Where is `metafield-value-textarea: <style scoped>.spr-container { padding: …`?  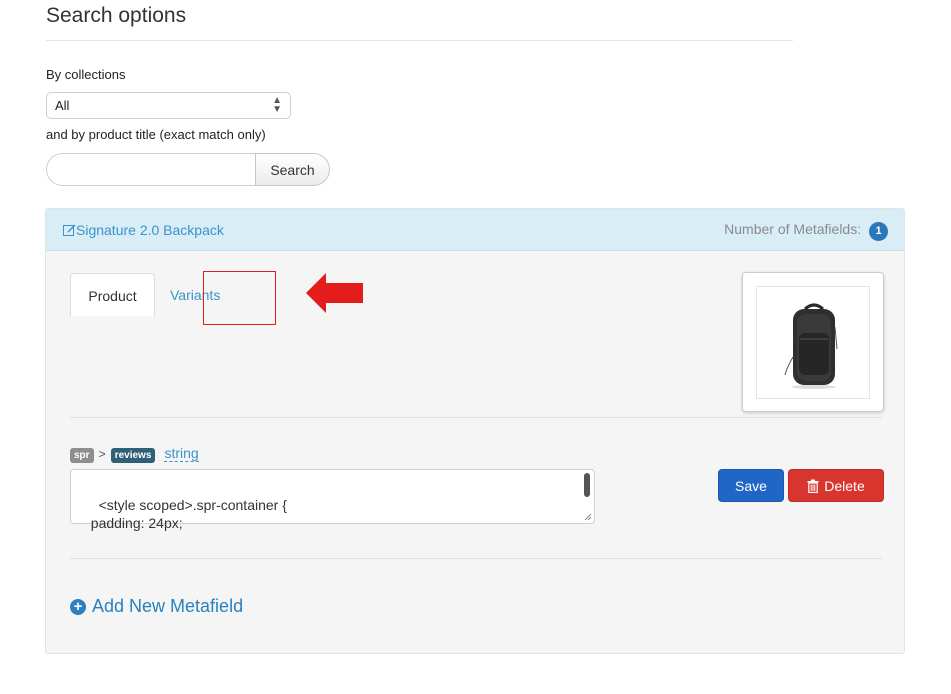
metafield-value-textarea: <style scoped>.spr-container { padding: … is located at coordinates (332, 500).